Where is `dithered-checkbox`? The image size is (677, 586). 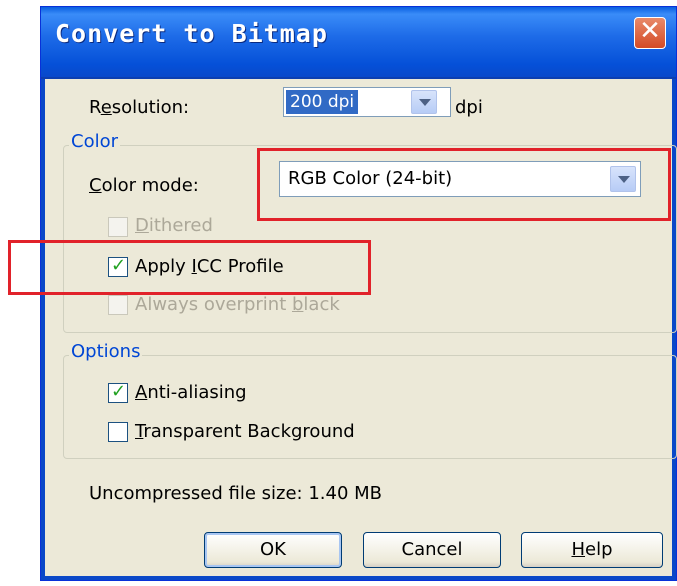
dithered-checkbox is located at coordinates (118, 227).